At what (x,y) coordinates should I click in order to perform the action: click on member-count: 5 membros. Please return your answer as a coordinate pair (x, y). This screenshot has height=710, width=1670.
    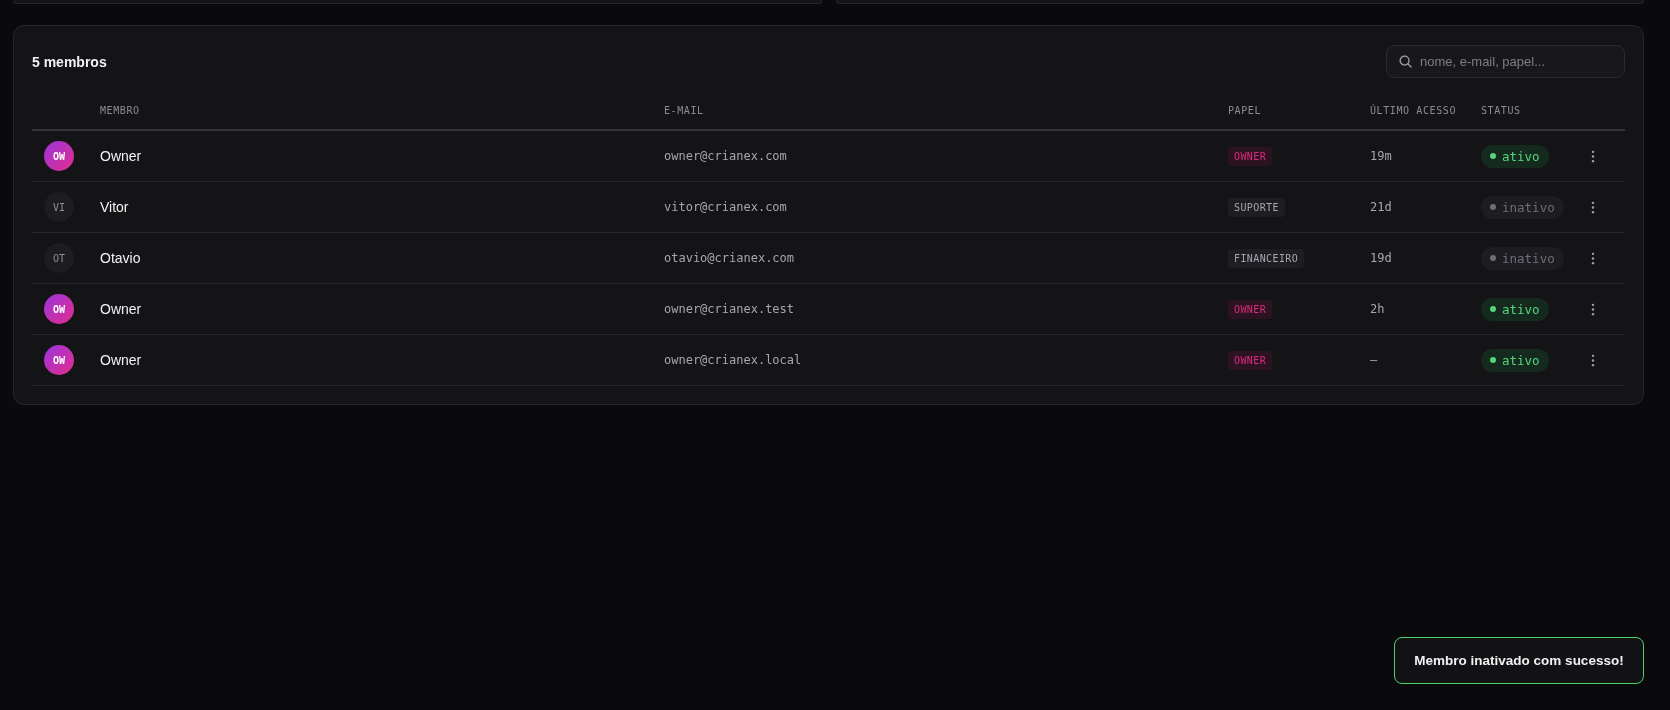
    Looking at the image, I should click on (69, 61).